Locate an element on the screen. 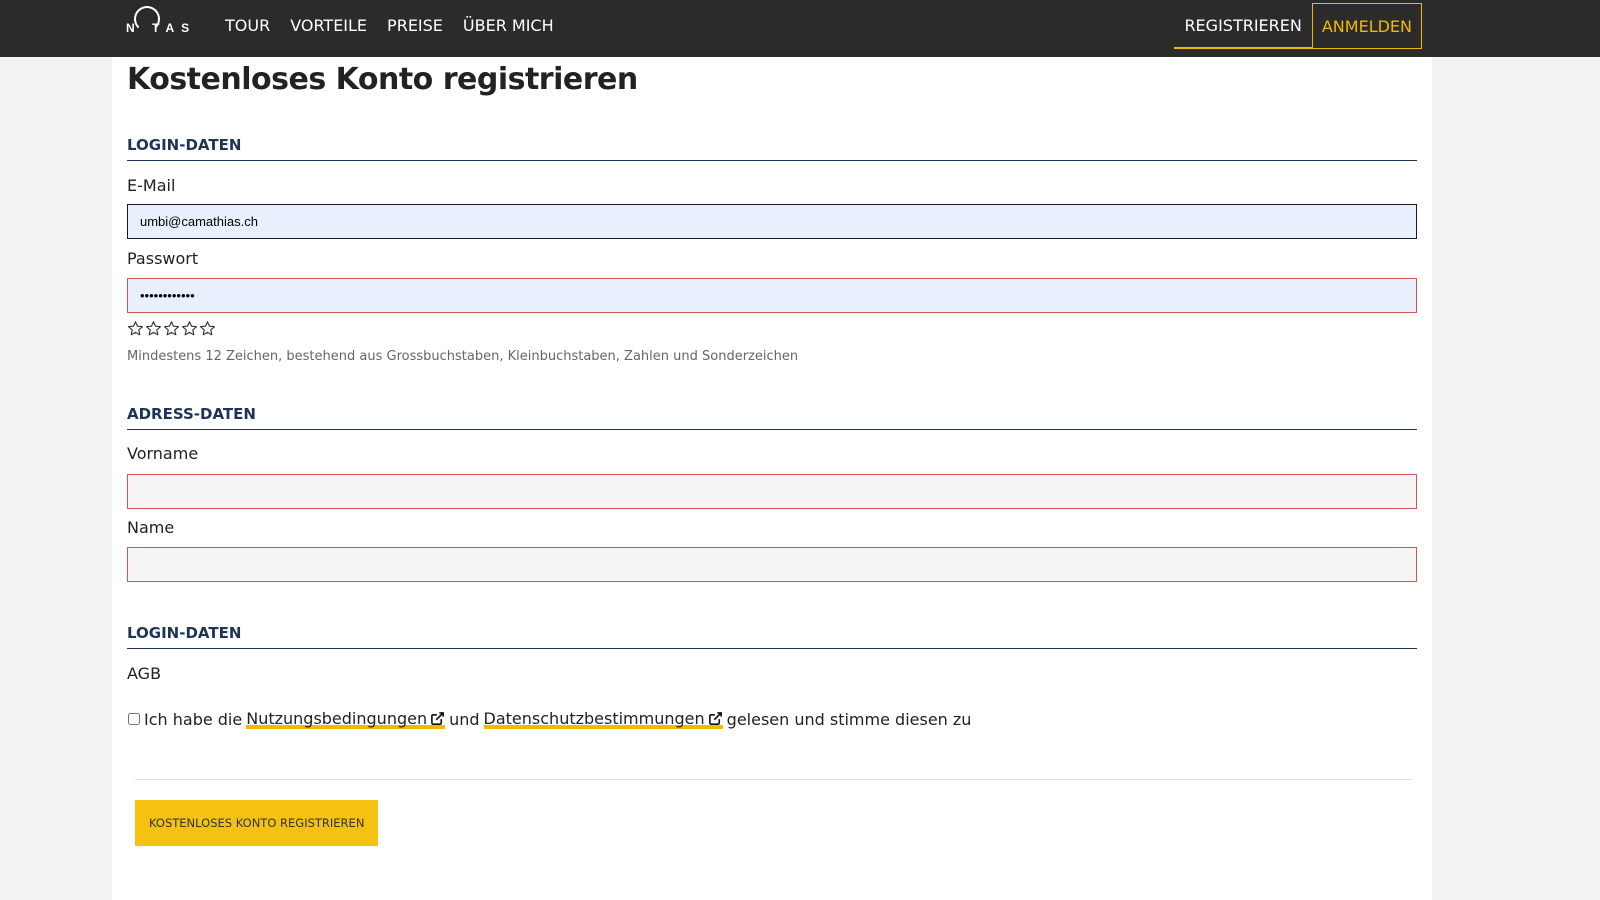 The height and width of the screenshot is (900, 1600). main-nav: TOUR VORTEILE PREISE ÜBER MICH is located at coordinates (399, 25).